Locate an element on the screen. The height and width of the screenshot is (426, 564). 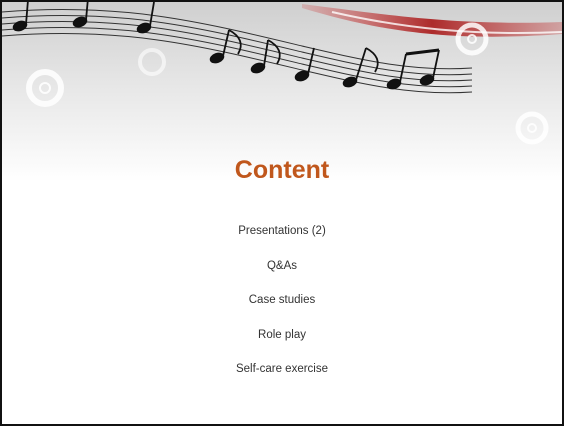
list-item: Presentations (2) is located at coordinates (282, 231).